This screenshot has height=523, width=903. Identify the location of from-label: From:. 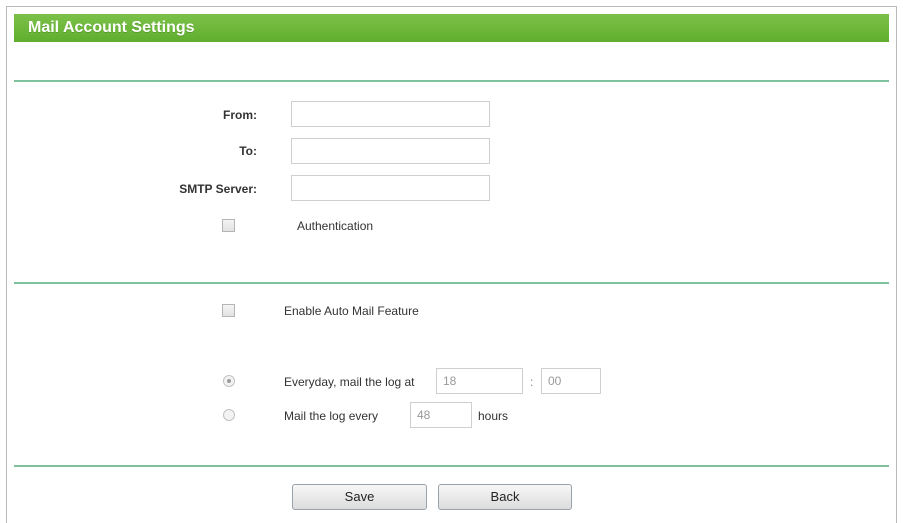
(240, 115).